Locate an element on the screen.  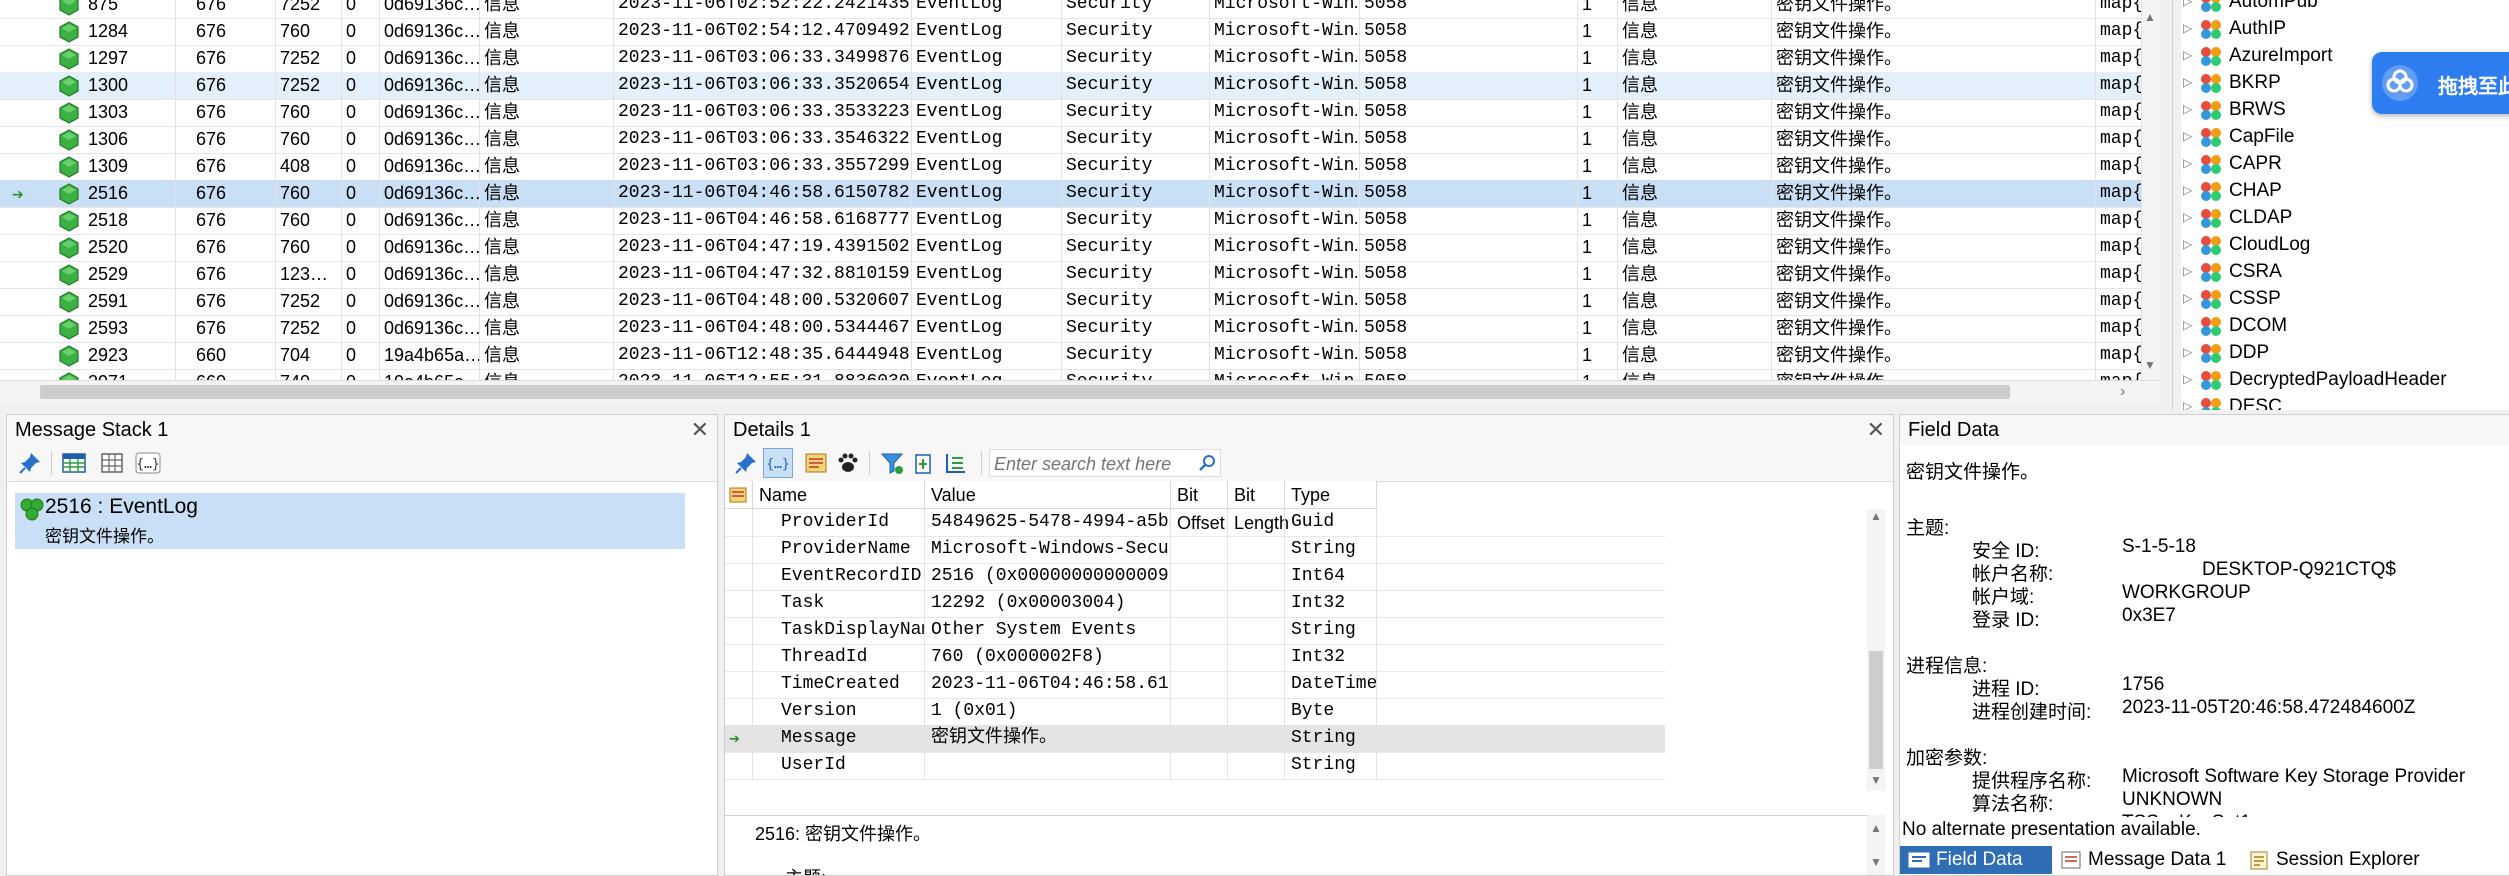
preview-scrollbar: ▲ ▼ is located at coordinates (1876, 845).